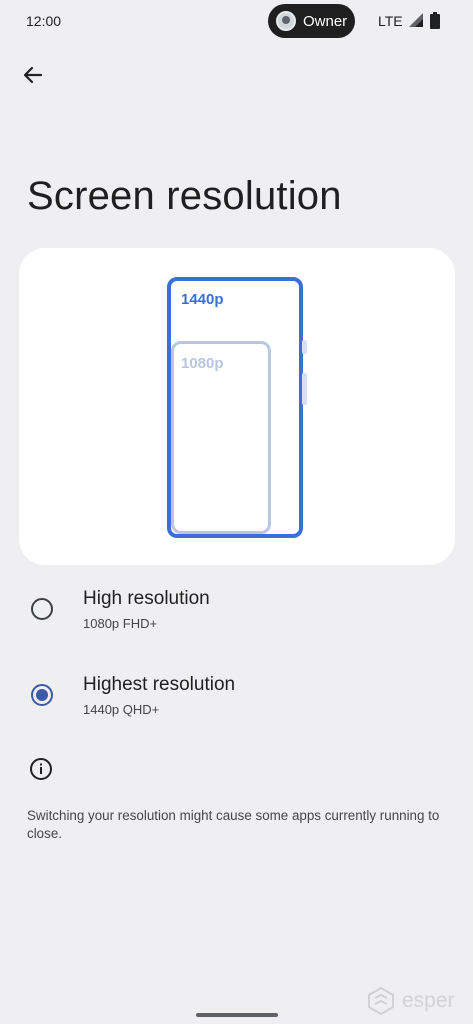  What do you see at coordinates (42, 609) in the screenshot?
I see `radio-high-resolution` at bounding box center [42, 609].